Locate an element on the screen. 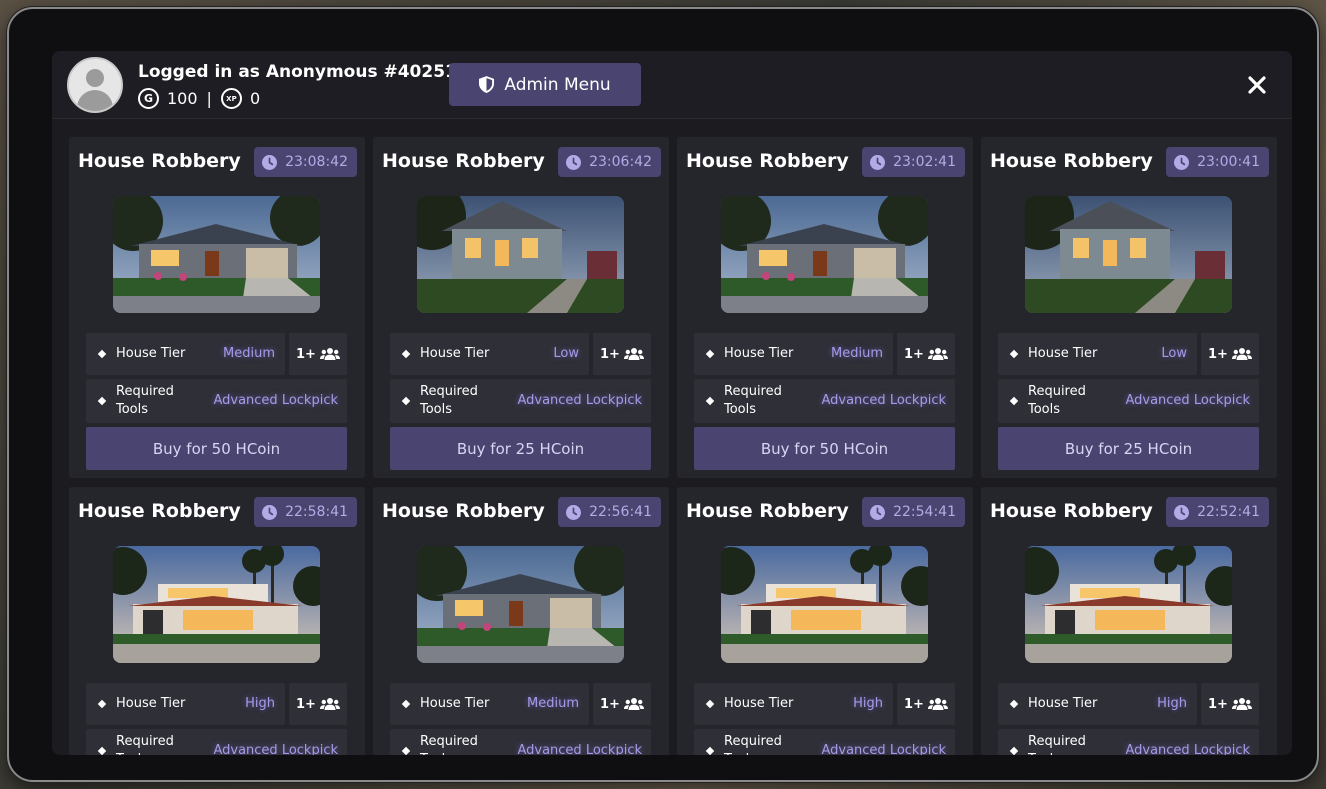  player-stats: G 100 | XP 0 is located at coordinates (199, 98).